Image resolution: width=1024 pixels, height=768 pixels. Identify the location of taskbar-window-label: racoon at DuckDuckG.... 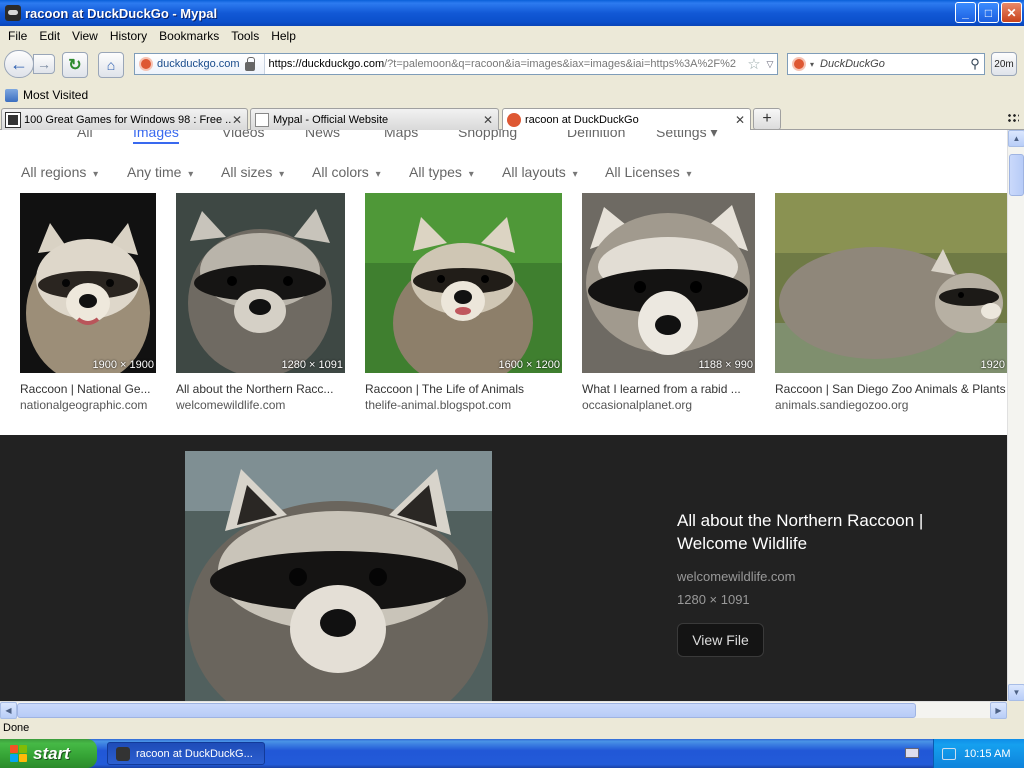
(194, 753).